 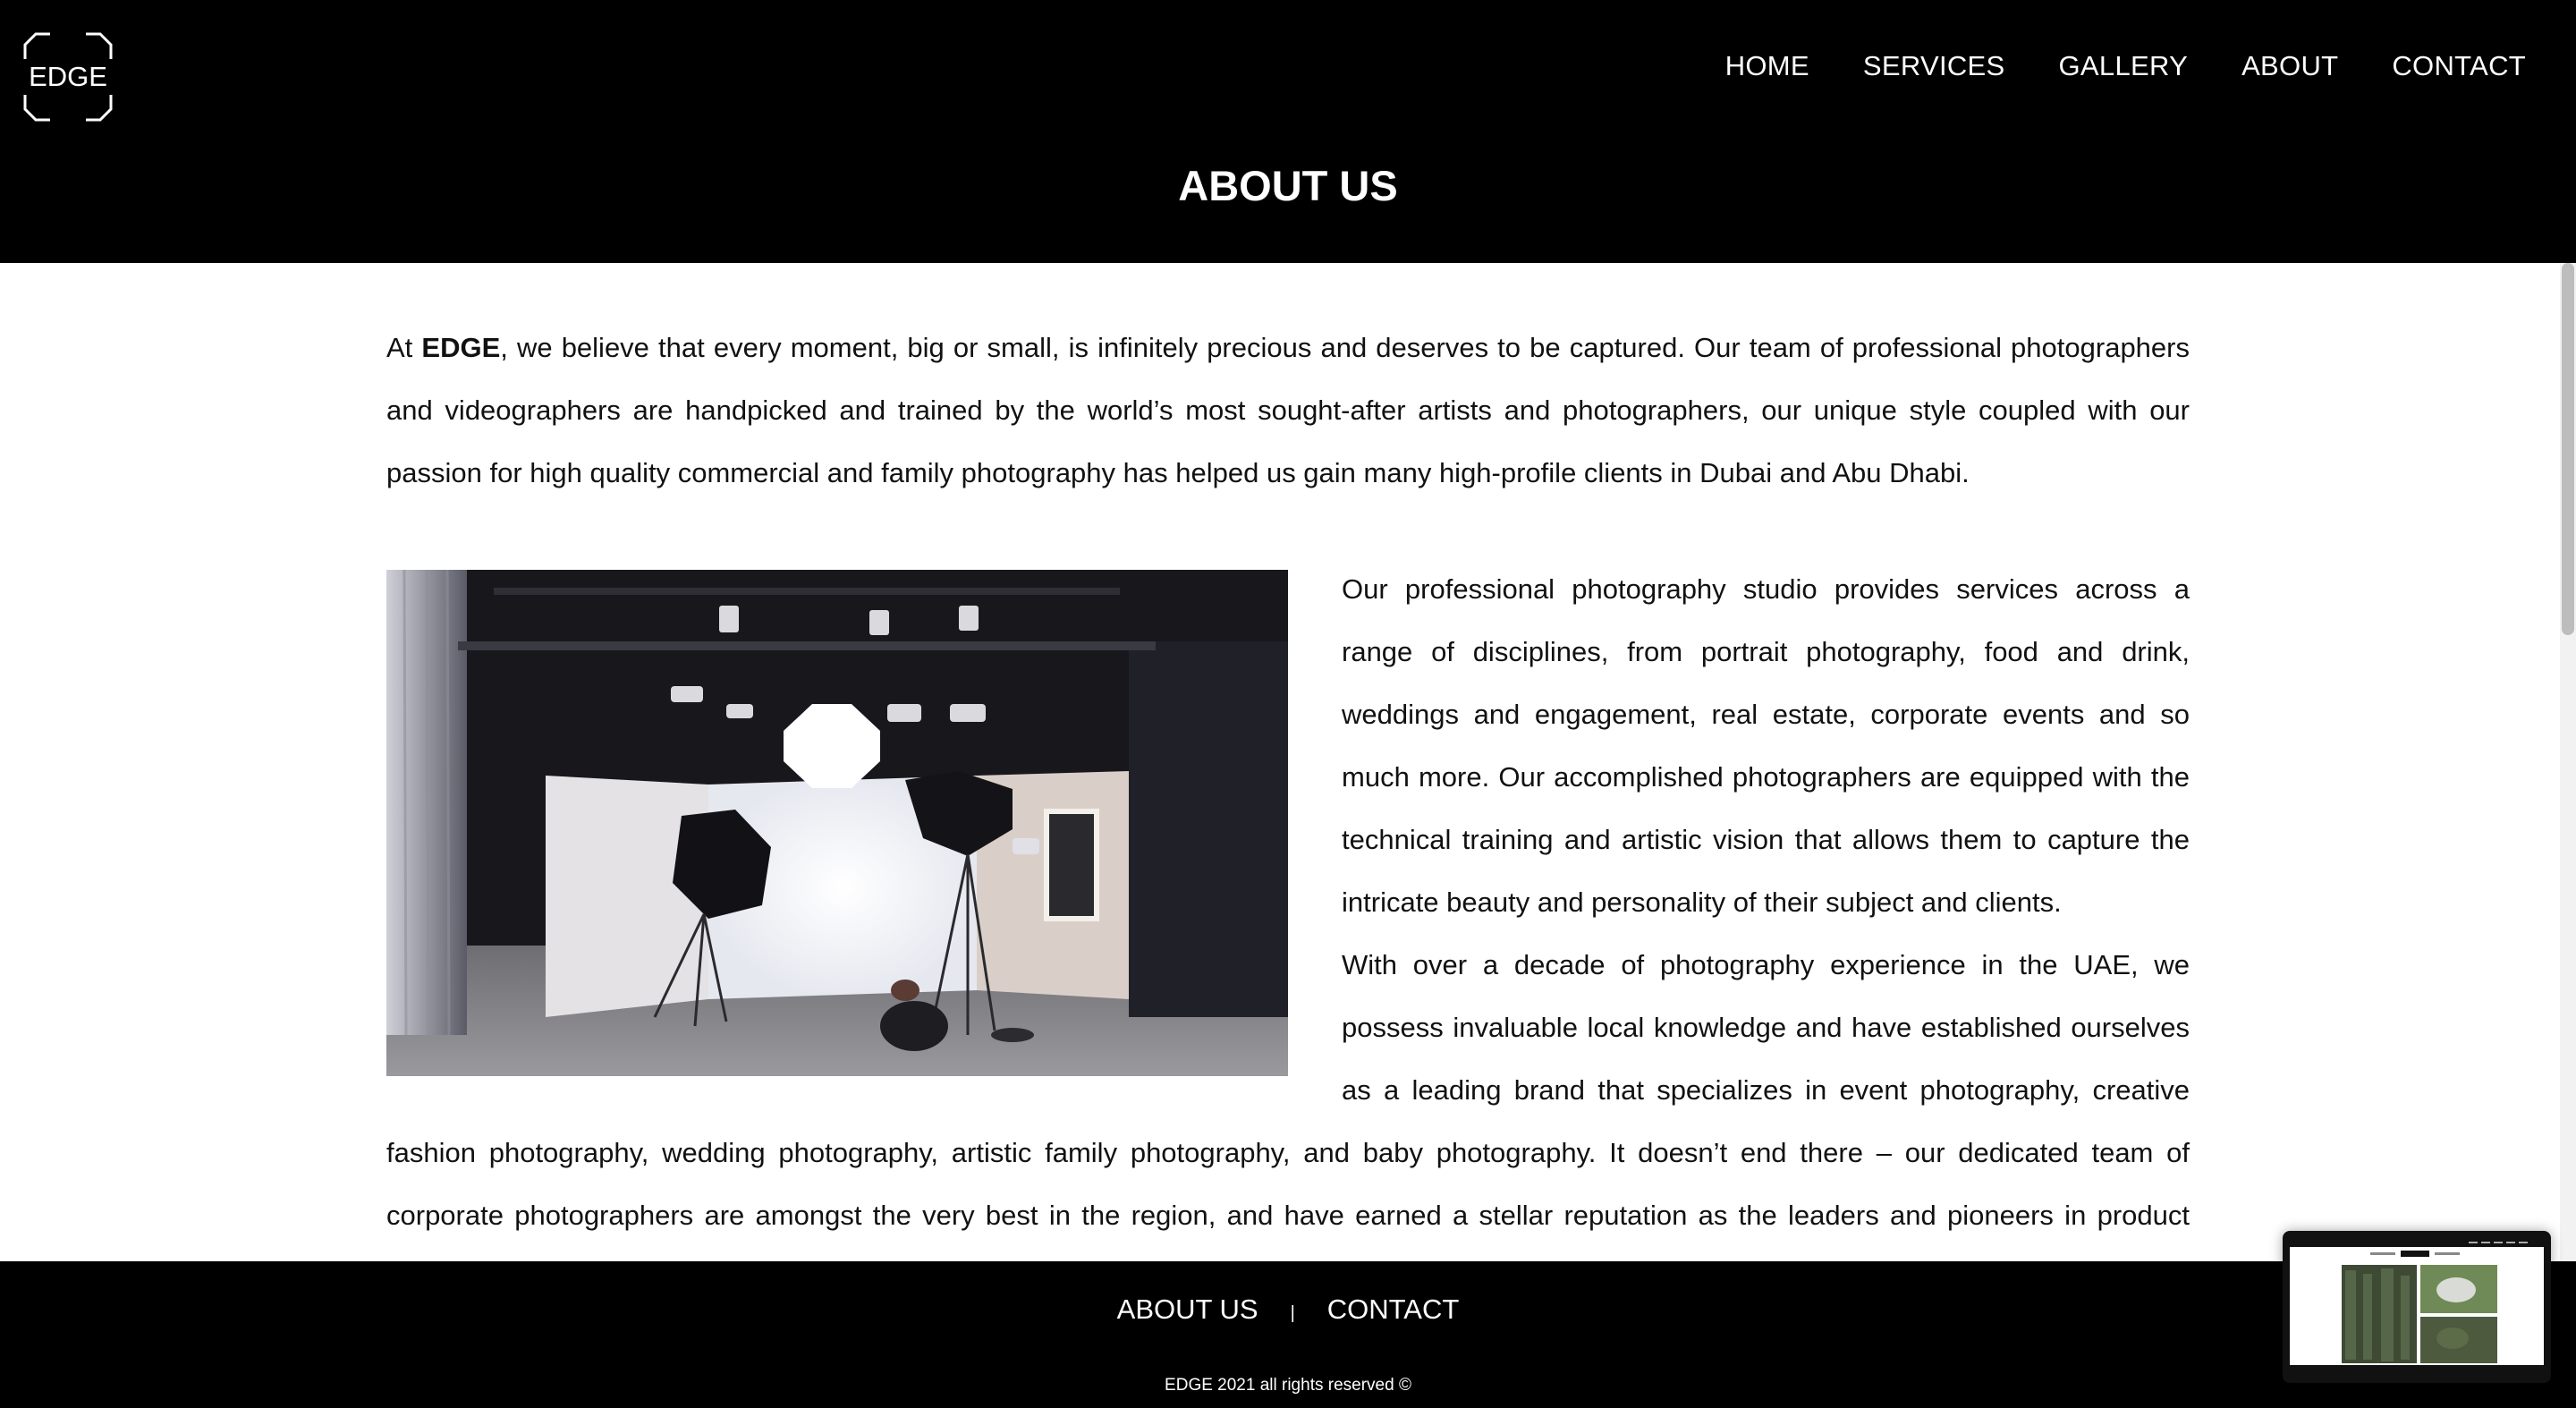 I want to click on nav-item-about: ABOUT, so click(x=2289, y=66).